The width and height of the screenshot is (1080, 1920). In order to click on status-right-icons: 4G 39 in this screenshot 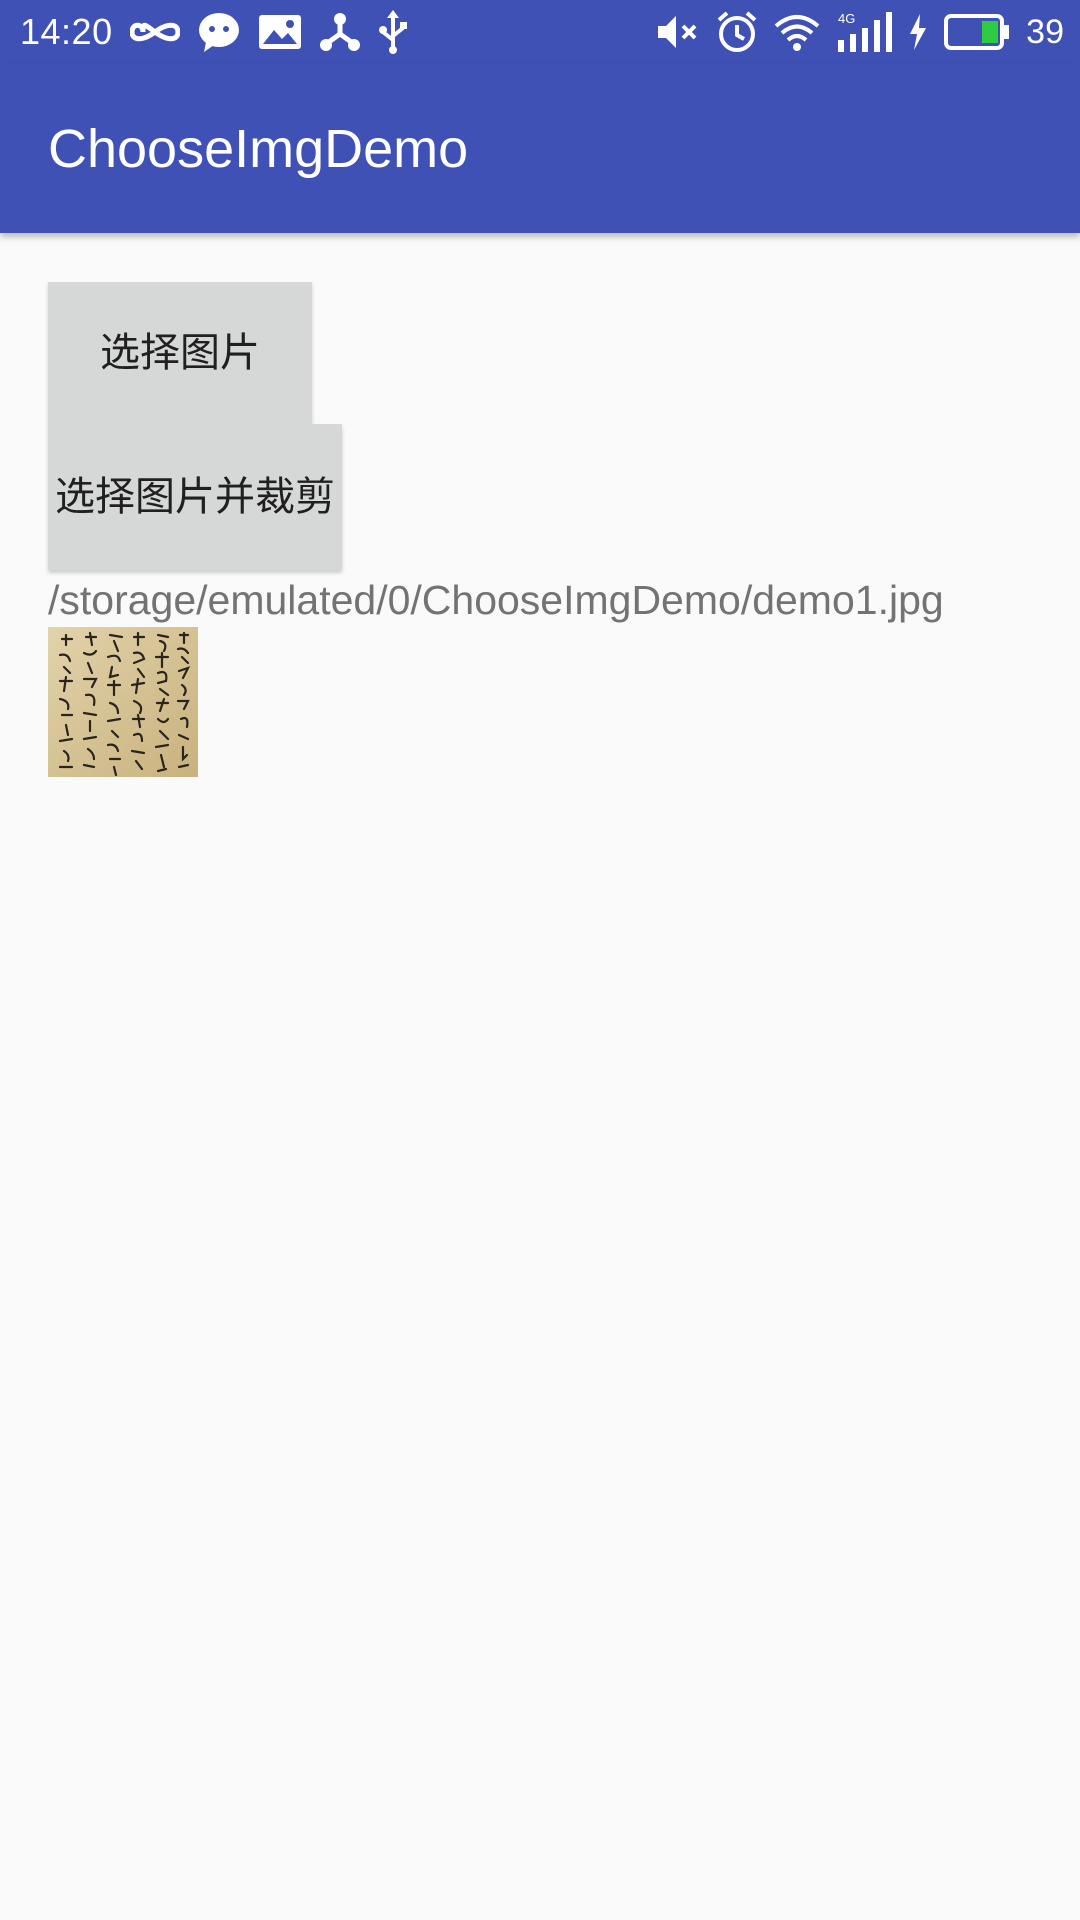, I will do `click(860, 32)`.